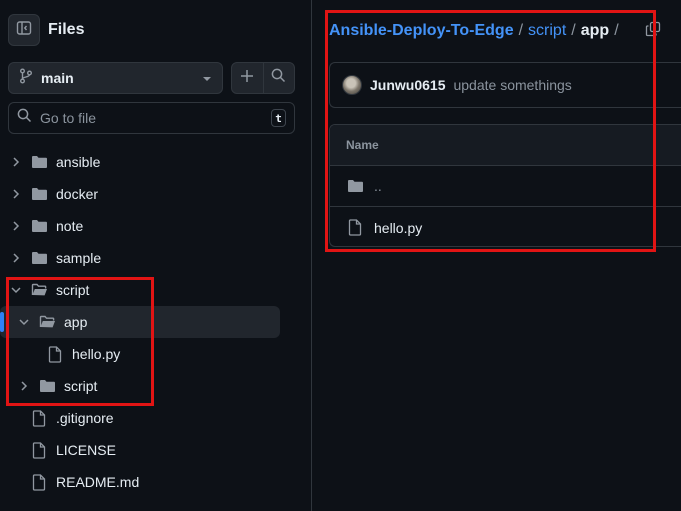 The height and width of the screenshot is (511, 681). What do you see at coordinates (57, 78) in the screenshot?
I see `branch-name: main` at bounding box center [57, 78].